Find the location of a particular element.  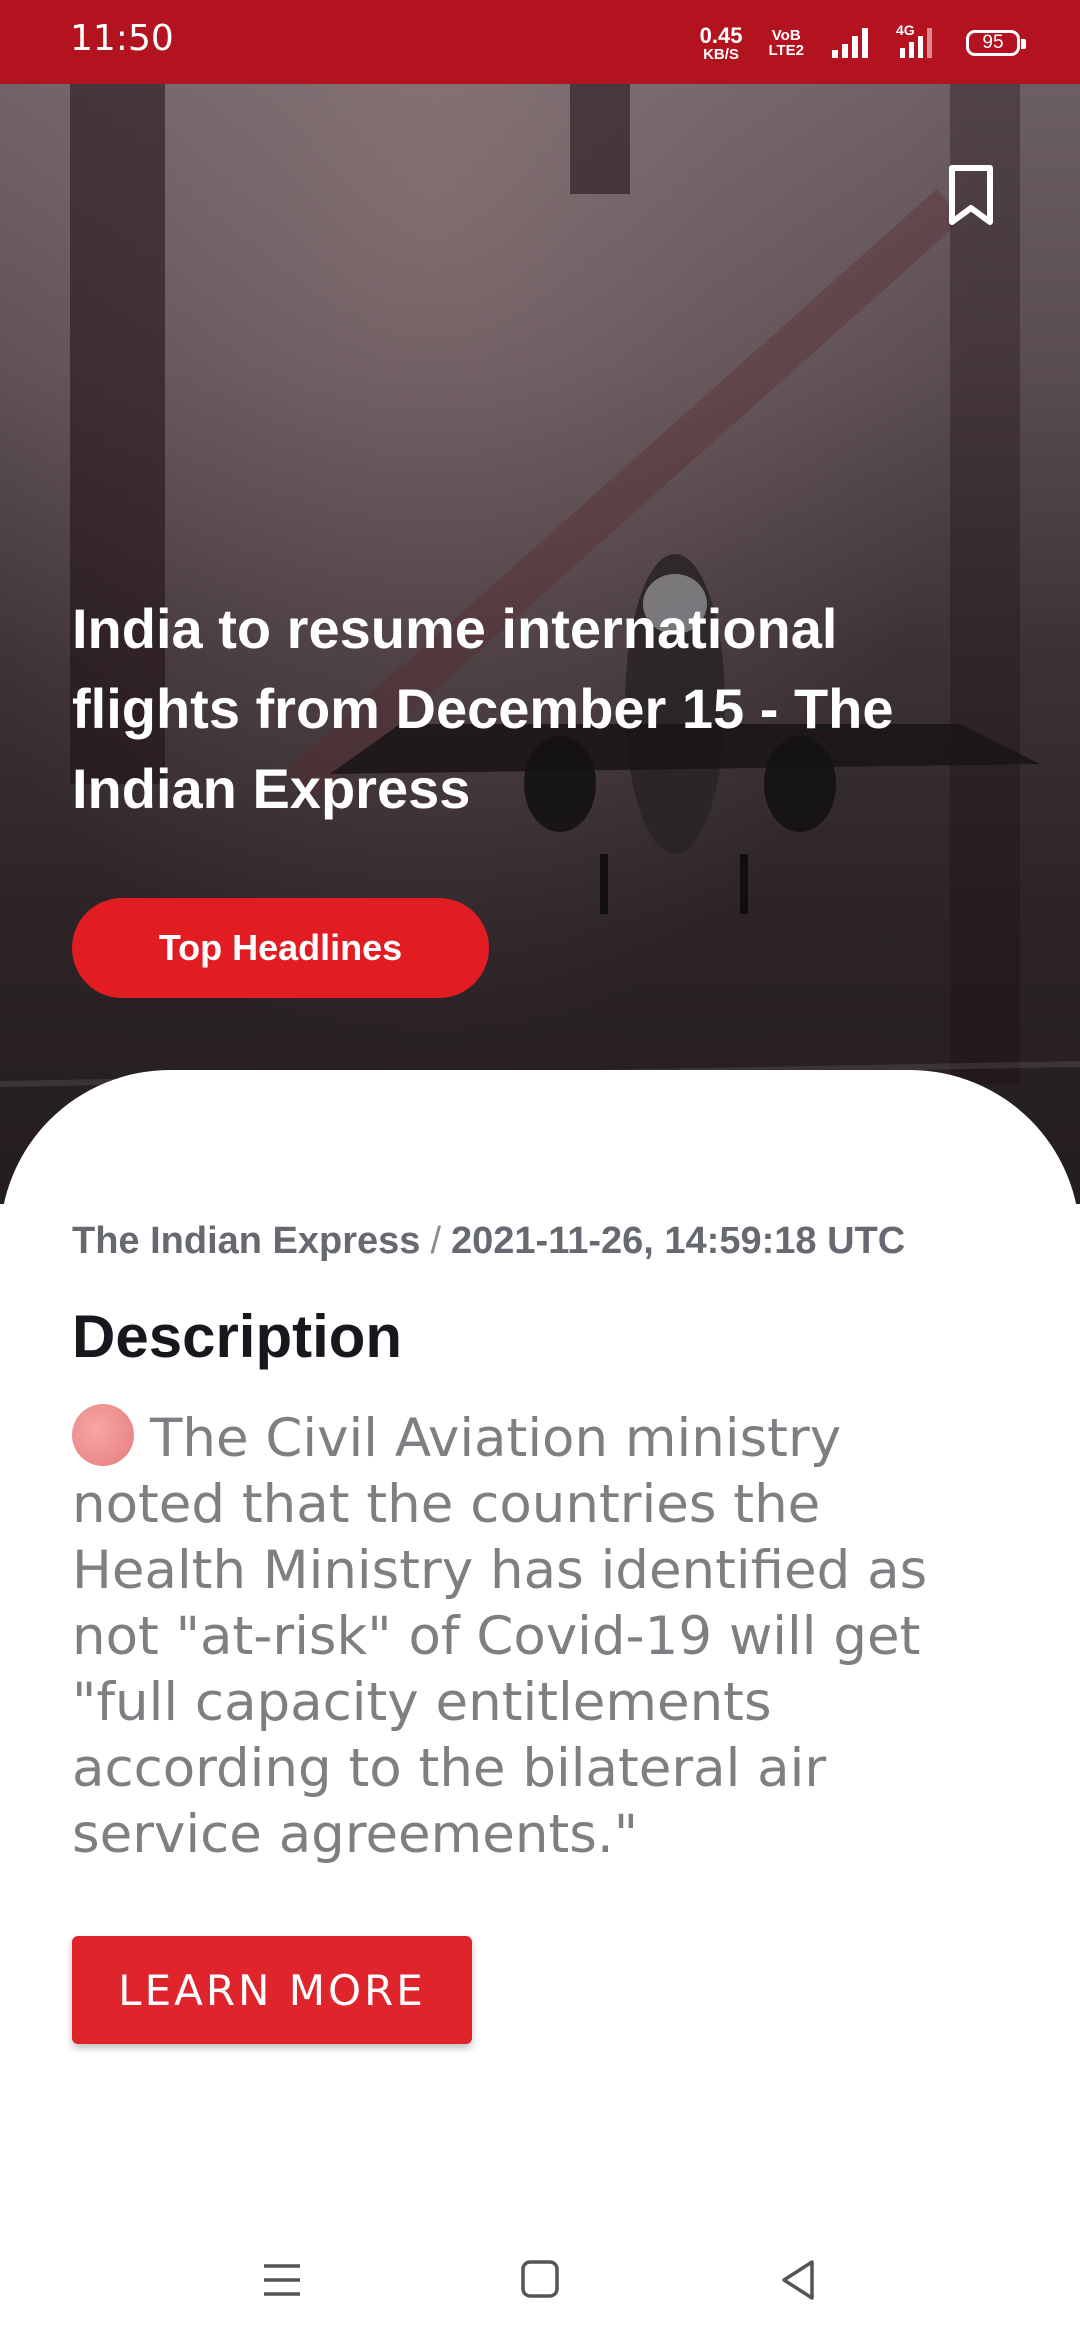

menu-icon is located at coordinates (282, 2280).